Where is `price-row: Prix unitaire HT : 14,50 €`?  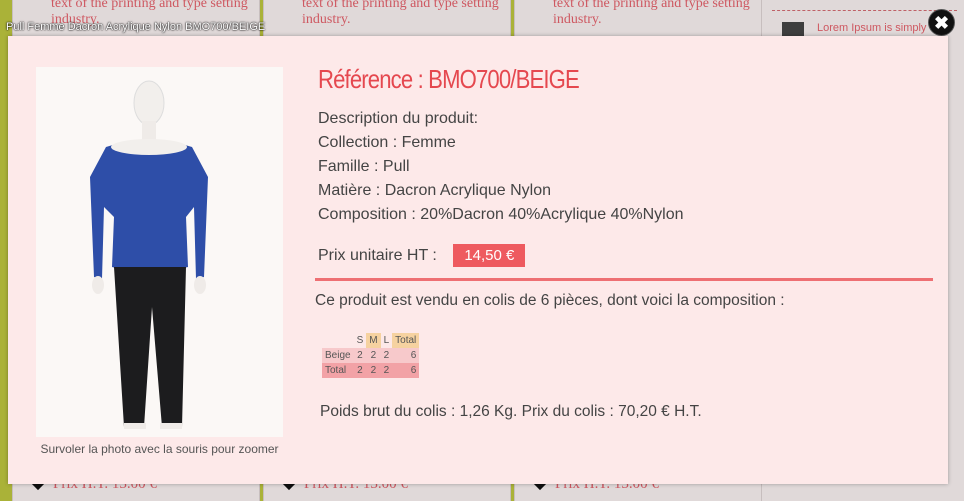 price-row: Prix unitaire HT : 14,50 € is located at coordinates (422, 255).